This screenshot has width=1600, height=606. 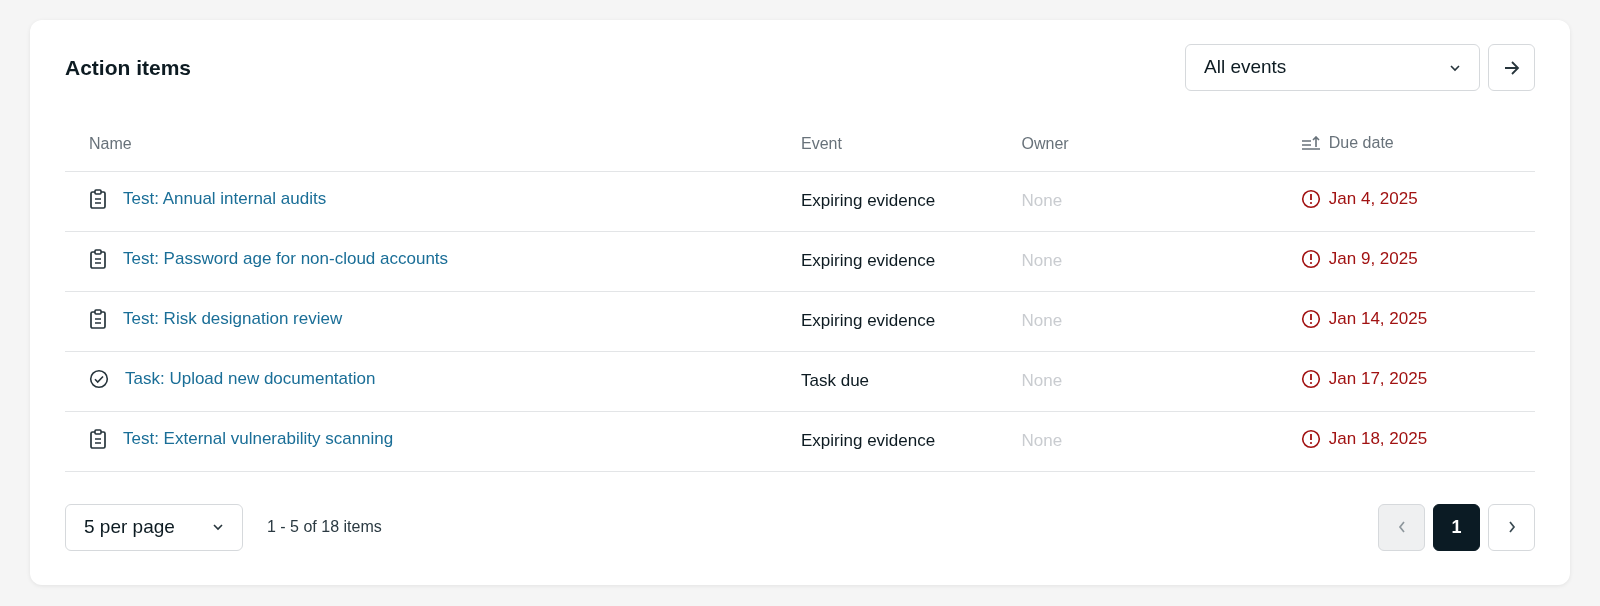 I want to click on arrow-right-button, so click(x=1511, y=67).